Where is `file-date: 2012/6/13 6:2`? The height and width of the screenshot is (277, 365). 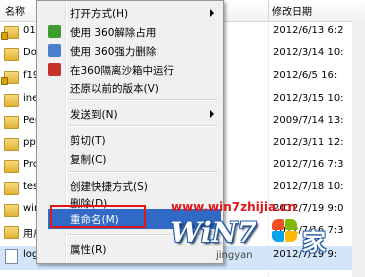 file-date: 2012/6/13 6:2 is located at coordinates (308, 30).